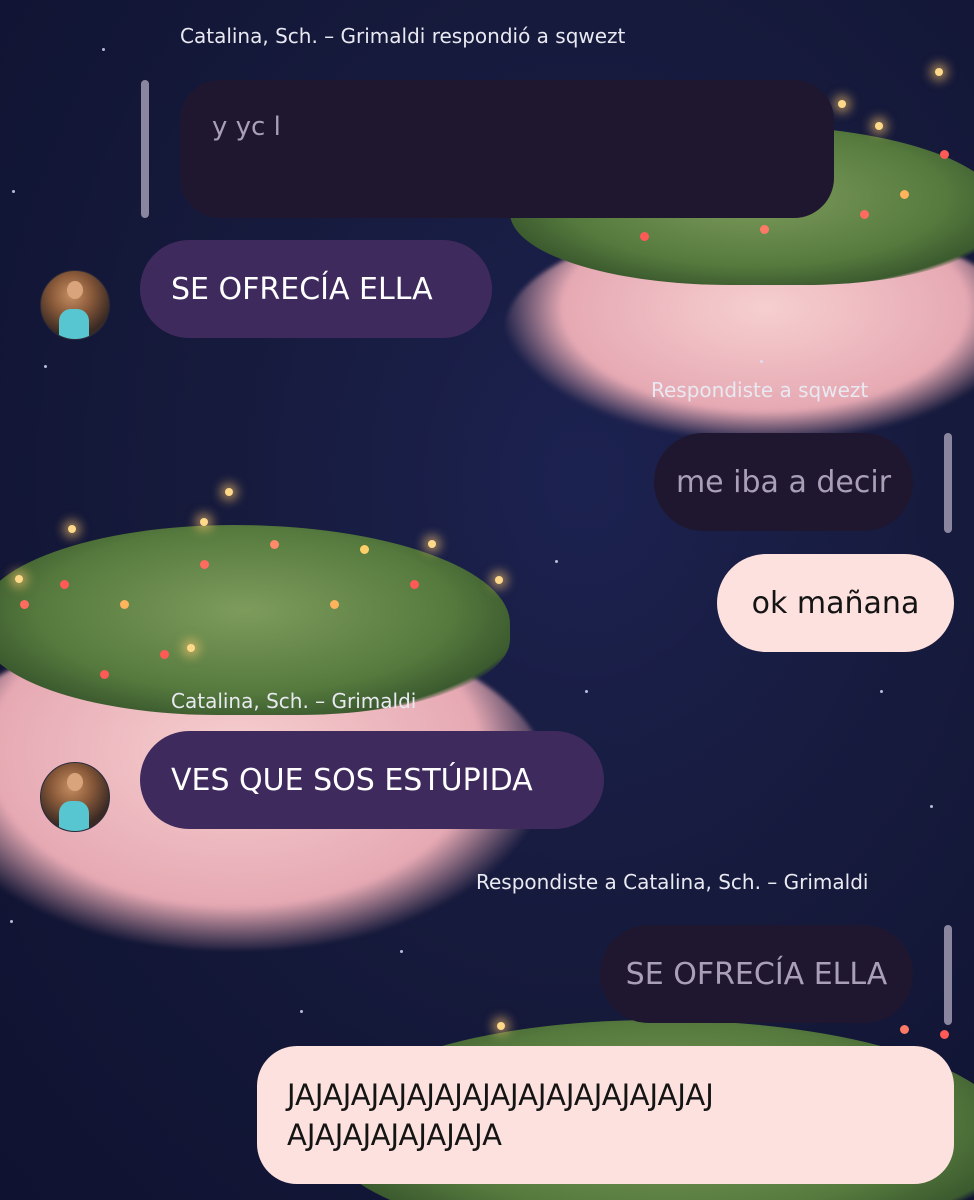 This screenshot has height=1200, width=974. I want to click on reply-context-label: Respondiste a Catalina, Sch. – Grimaldi, so click(672, 882).